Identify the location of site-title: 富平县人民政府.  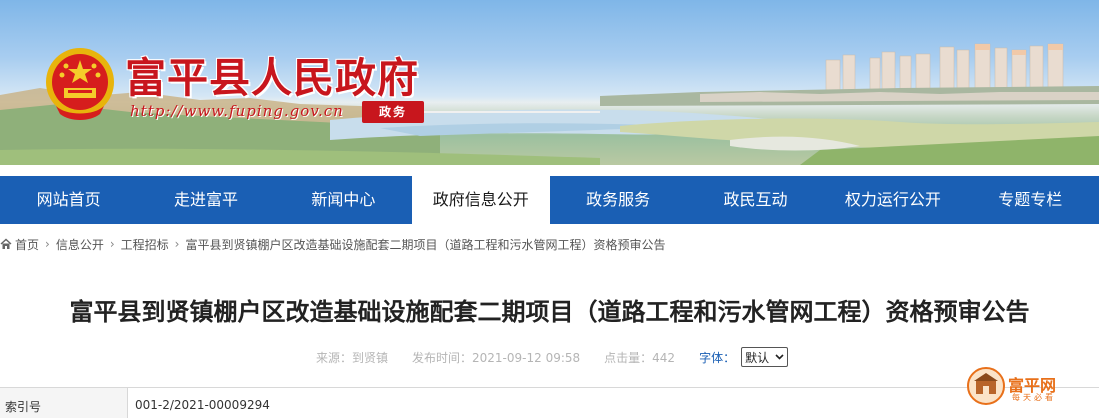
(272, 78).